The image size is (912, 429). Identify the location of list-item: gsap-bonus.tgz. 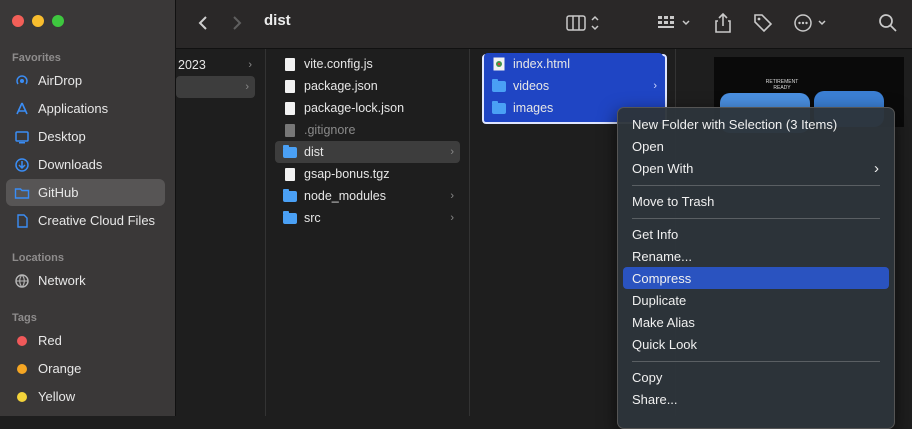
(367, 174).